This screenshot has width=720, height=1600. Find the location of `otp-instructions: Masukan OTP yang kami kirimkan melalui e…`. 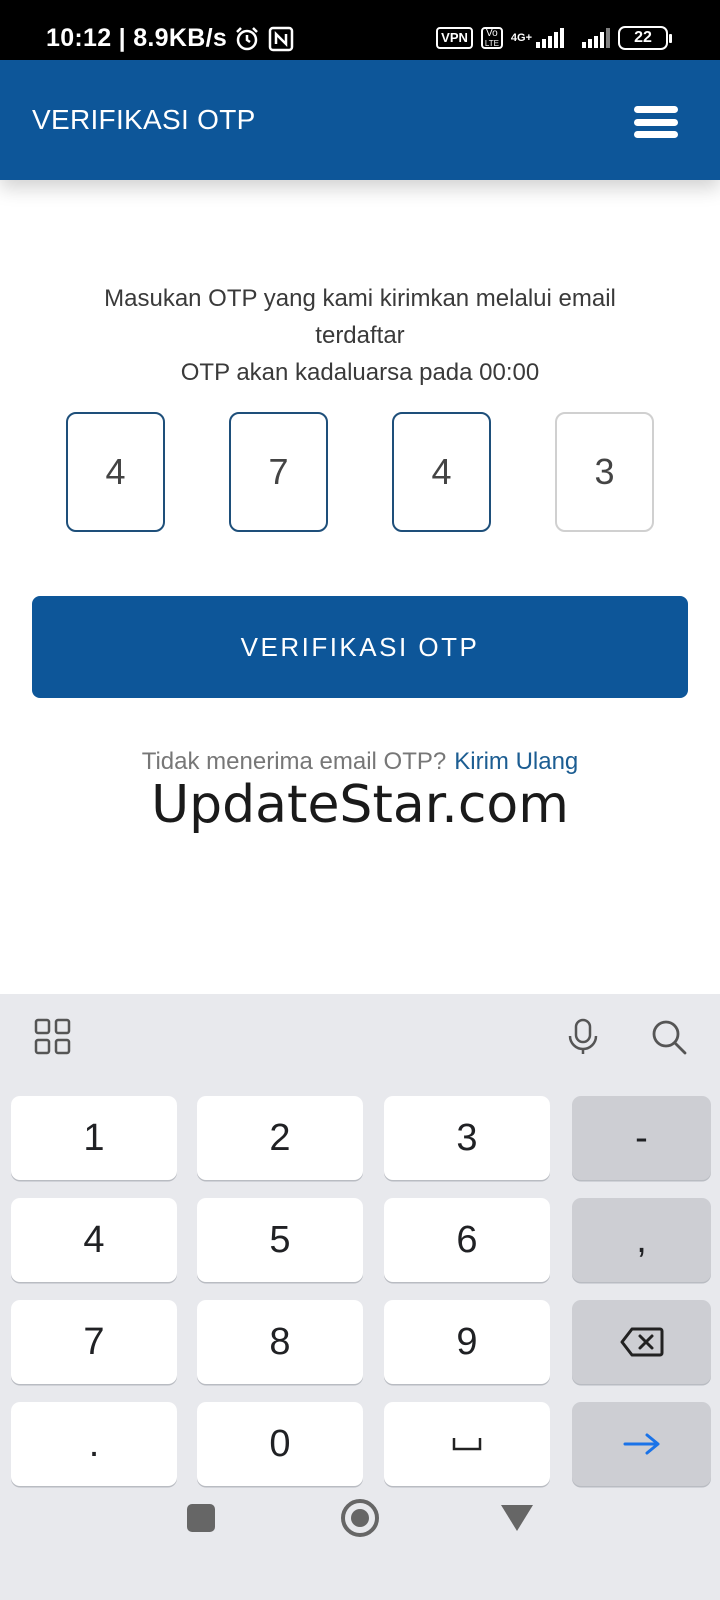

otp-instructions: Masukan OTP yang kami kirimkan melalui e… is located at coordinates (360, 335).